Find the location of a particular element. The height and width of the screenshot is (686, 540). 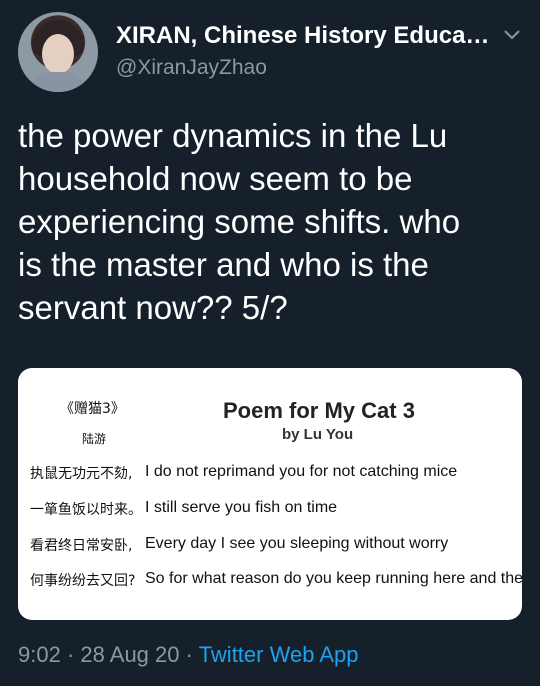

poem-author-en: by Lu You is located at coordinates (318, 434).